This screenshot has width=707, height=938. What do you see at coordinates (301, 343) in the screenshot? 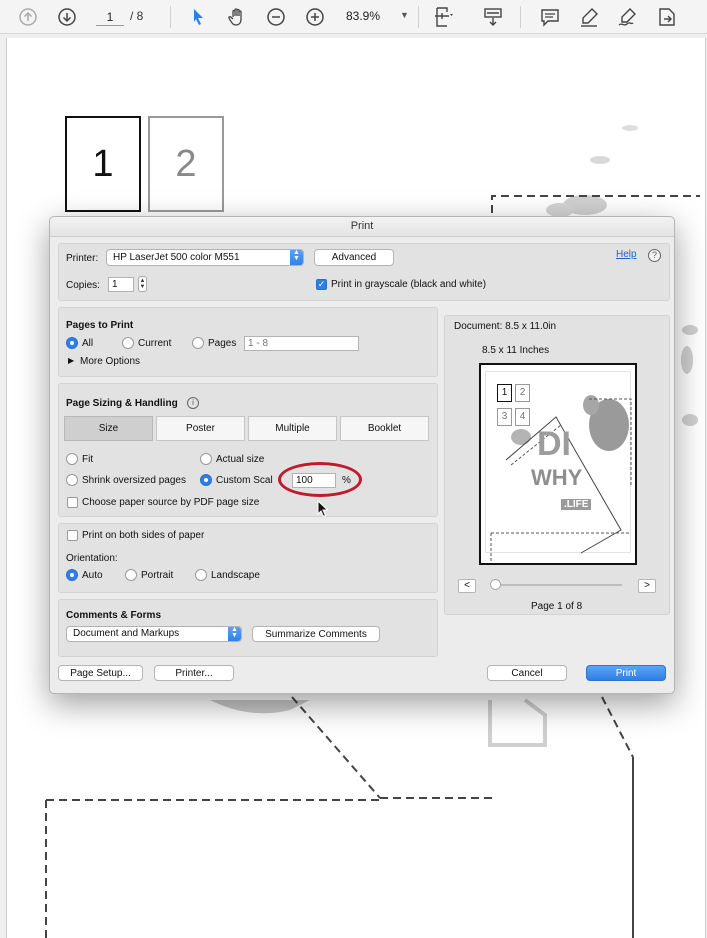
I see `page-range-input` at bounding box center [301, 343].